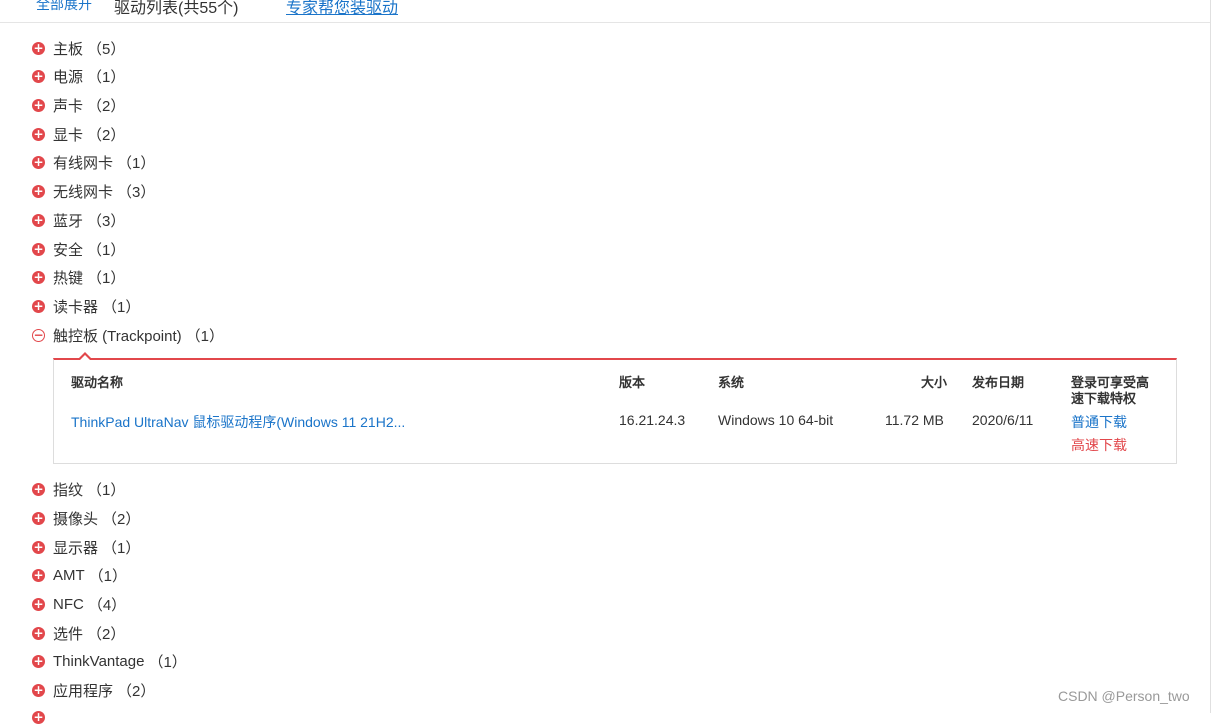  What do you see at coordinates (776, 420) in the screenshot?
I see `driver-system: Windows 10 64-bit` at bounding box center [776, 420].